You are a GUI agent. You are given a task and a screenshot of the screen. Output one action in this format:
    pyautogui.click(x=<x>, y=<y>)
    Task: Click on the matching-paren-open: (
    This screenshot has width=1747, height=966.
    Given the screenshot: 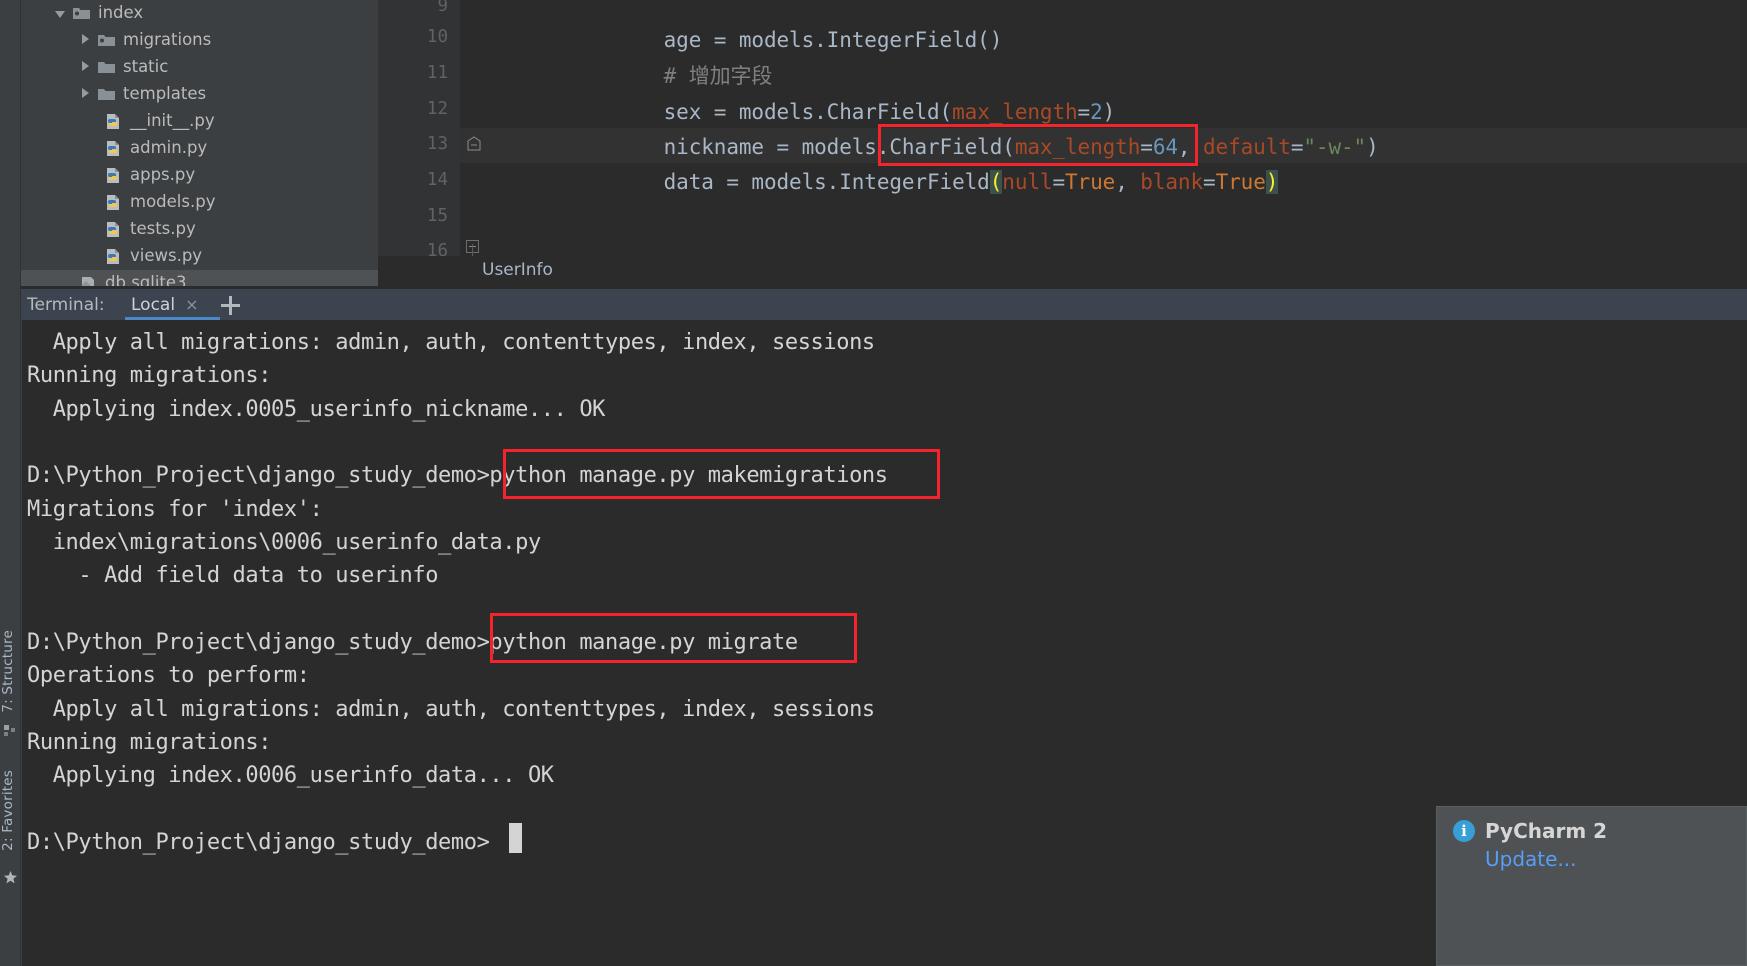 What is the action you would take?
    pyautogui.click(x=996, y=182)
    